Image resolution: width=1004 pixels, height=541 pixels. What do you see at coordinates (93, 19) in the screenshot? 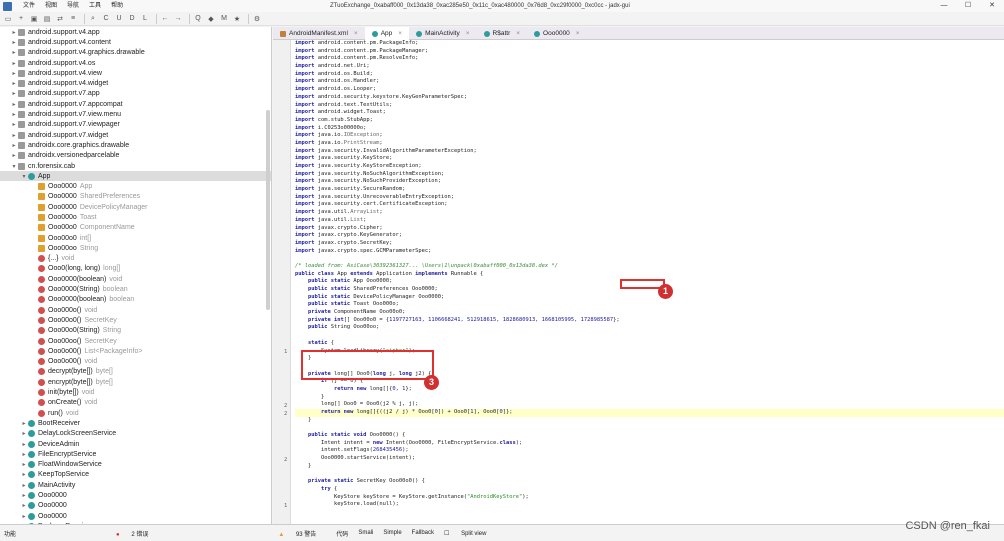
I see `search-icon: ⌕` at bounding box center [93, 19].